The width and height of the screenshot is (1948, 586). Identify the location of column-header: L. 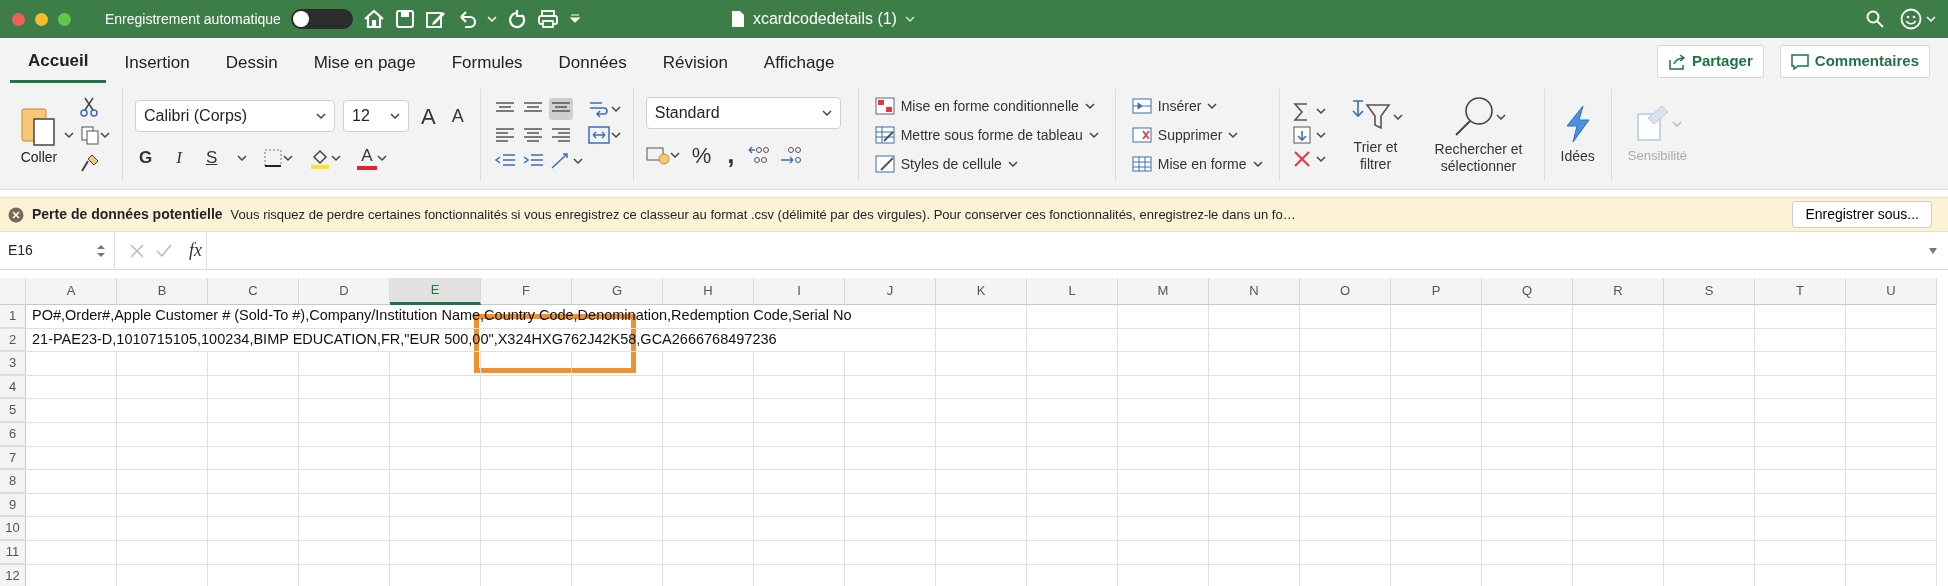
(1072, 291).